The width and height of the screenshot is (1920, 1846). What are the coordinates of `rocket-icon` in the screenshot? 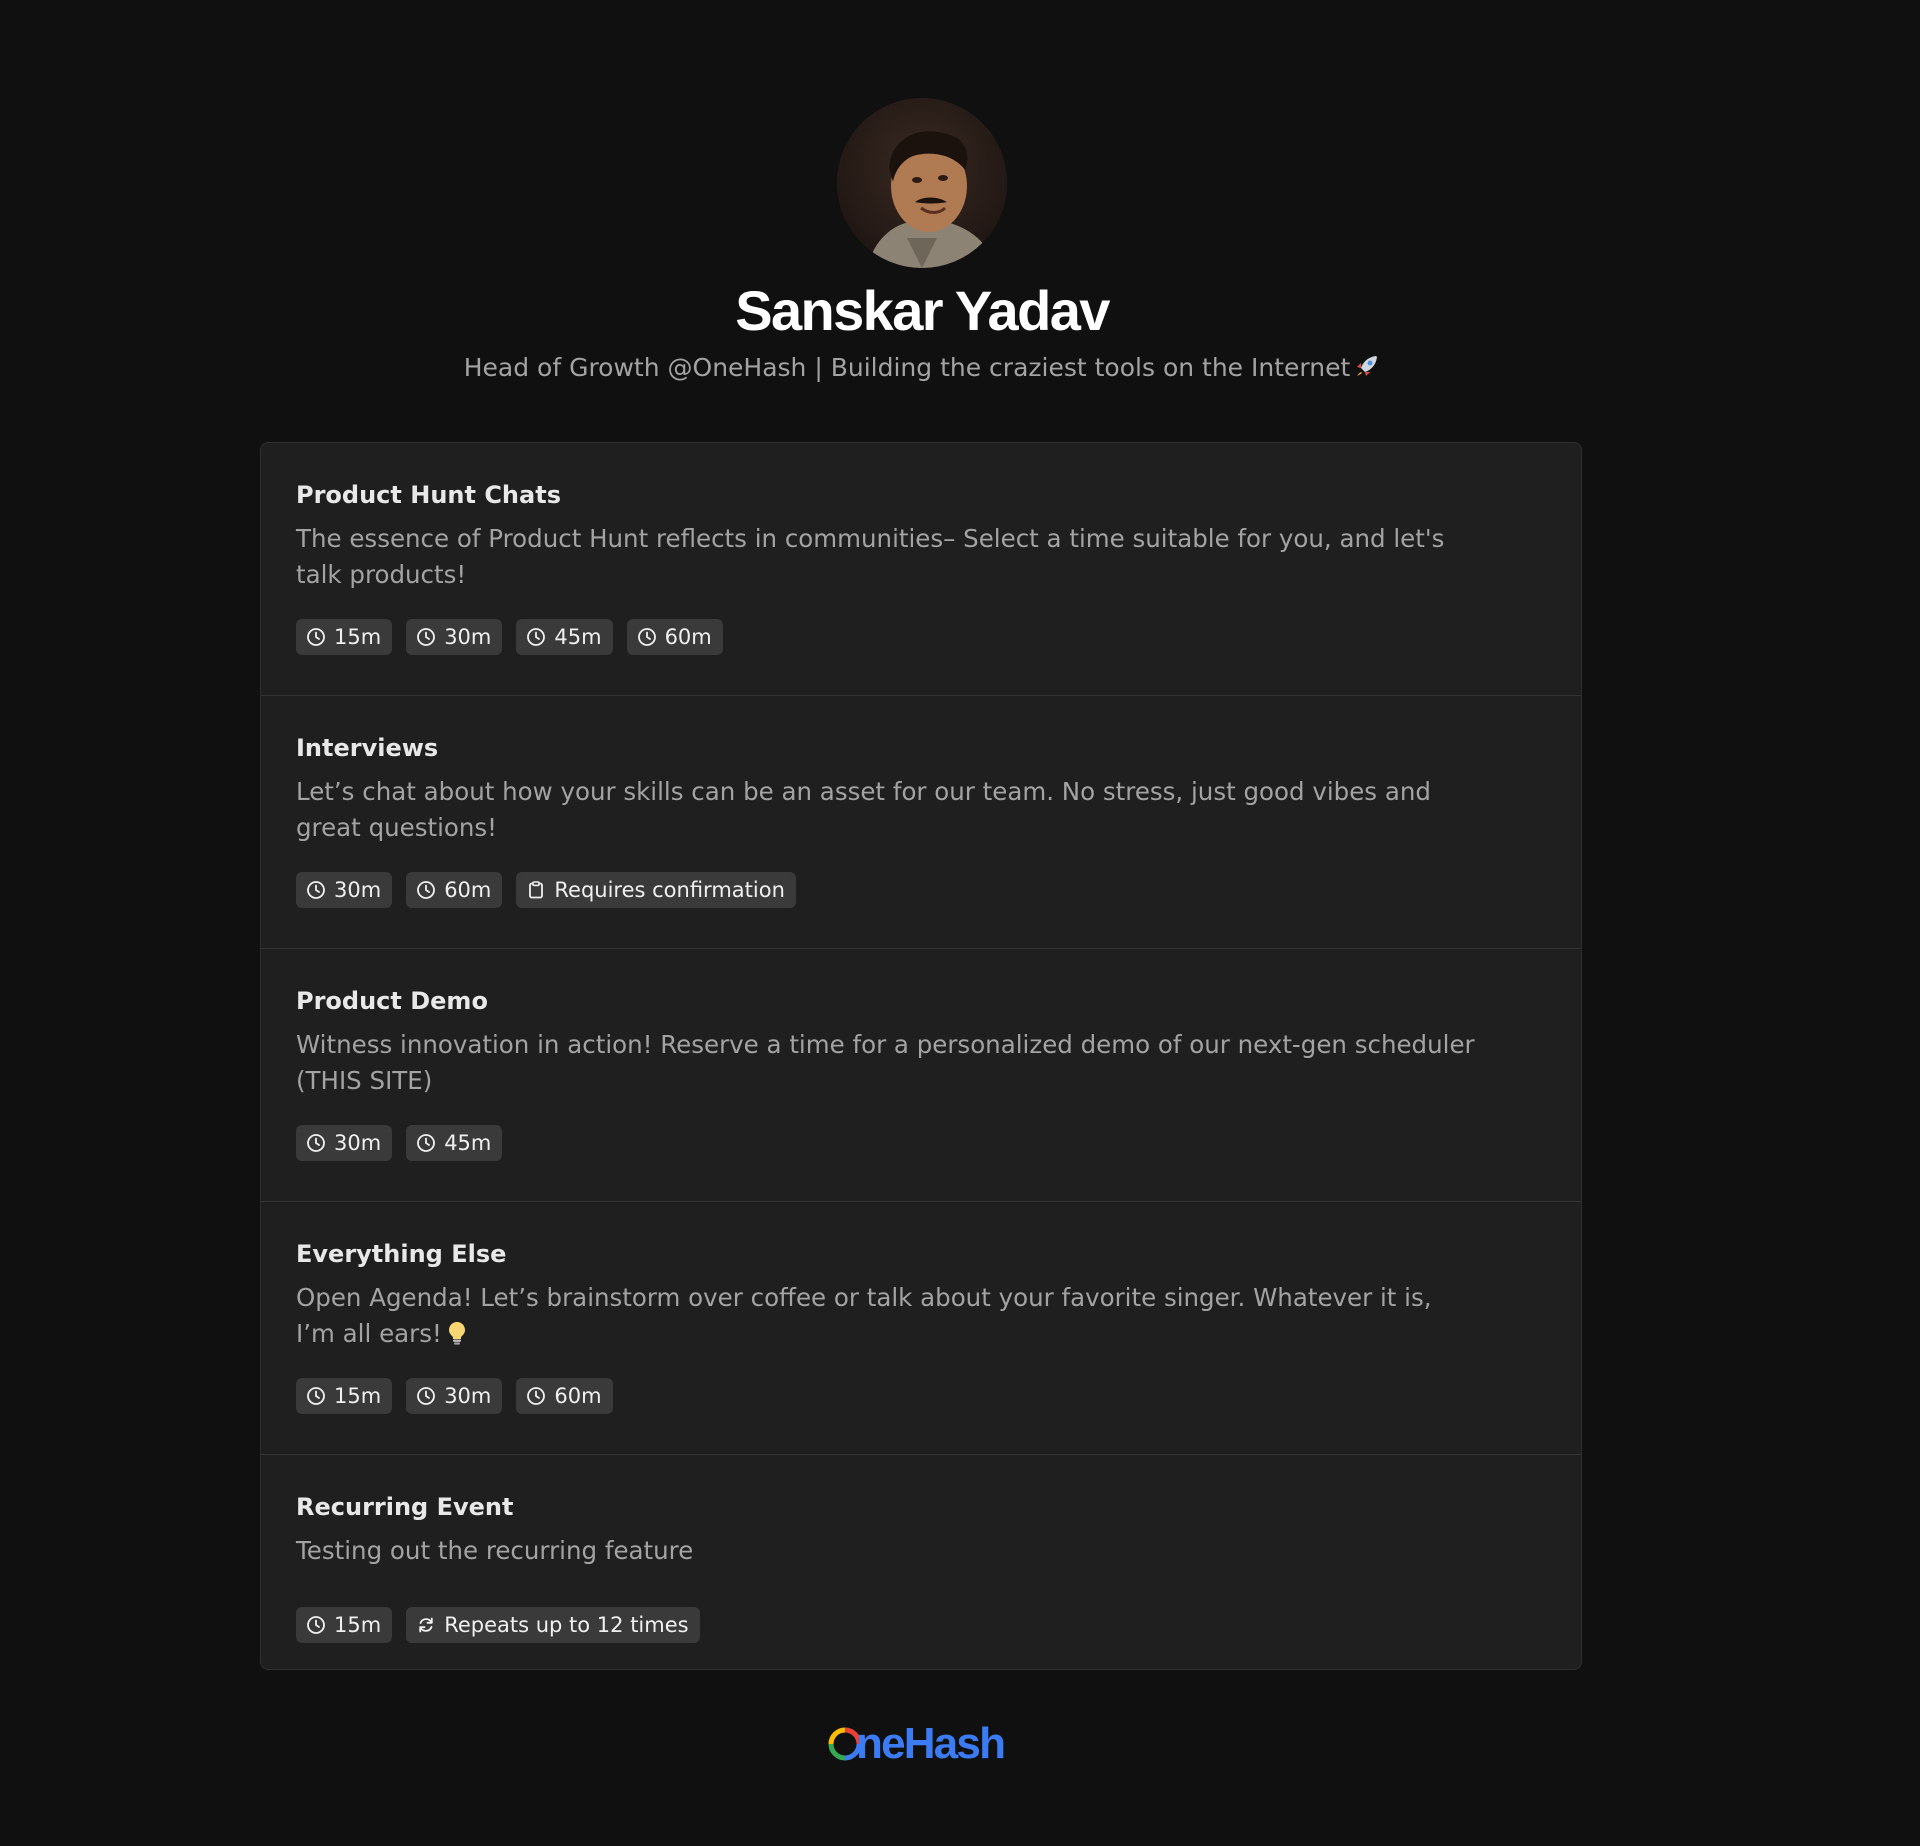 It's located at (1367, 366).